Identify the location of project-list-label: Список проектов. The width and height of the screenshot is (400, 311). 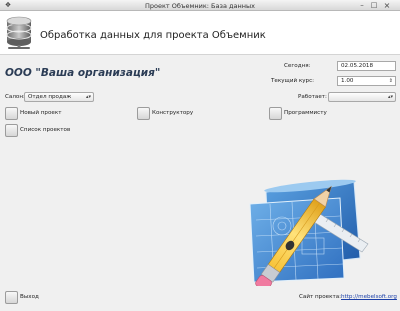
(45, 130).